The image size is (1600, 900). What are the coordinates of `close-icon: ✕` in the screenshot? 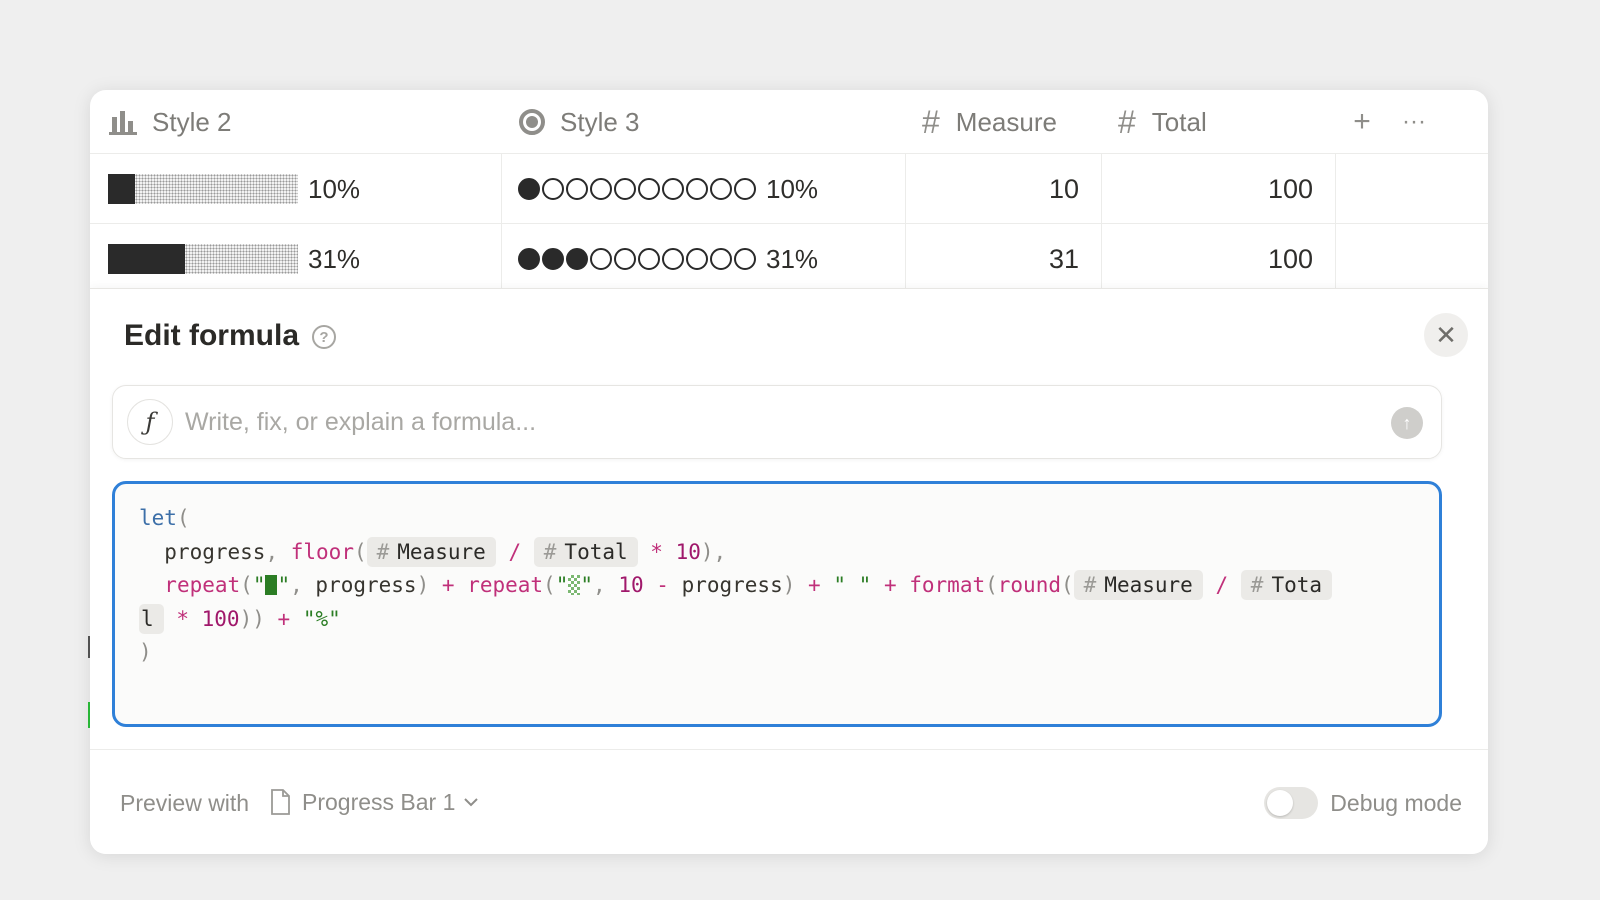 It's located at (1446, 334).